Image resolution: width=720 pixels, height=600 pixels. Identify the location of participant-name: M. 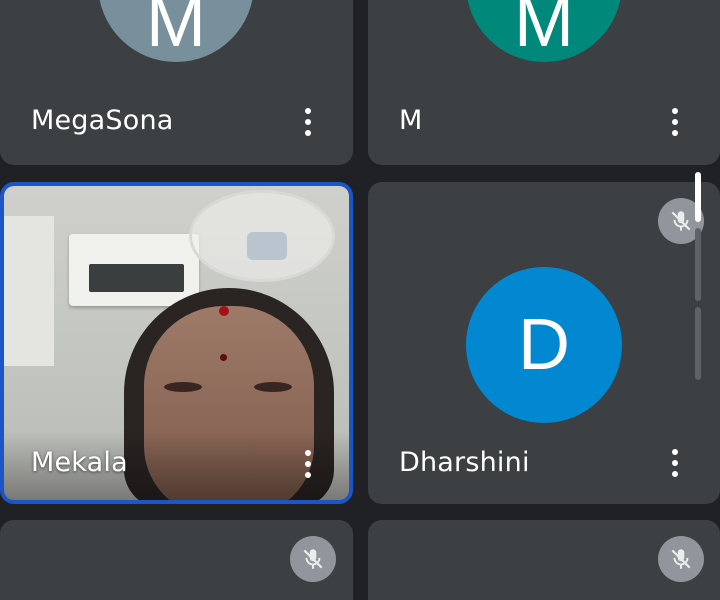
(411, 120).